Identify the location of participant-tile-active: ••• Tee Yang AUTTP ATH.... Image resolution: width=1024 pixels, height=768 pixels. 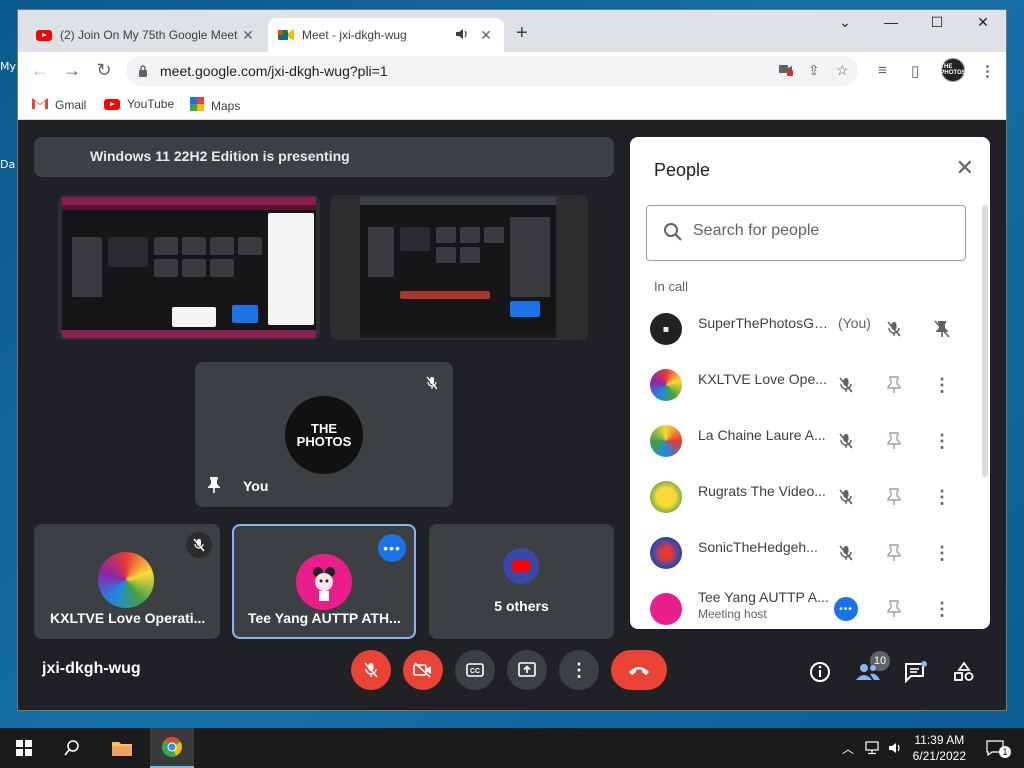
(324, 581).